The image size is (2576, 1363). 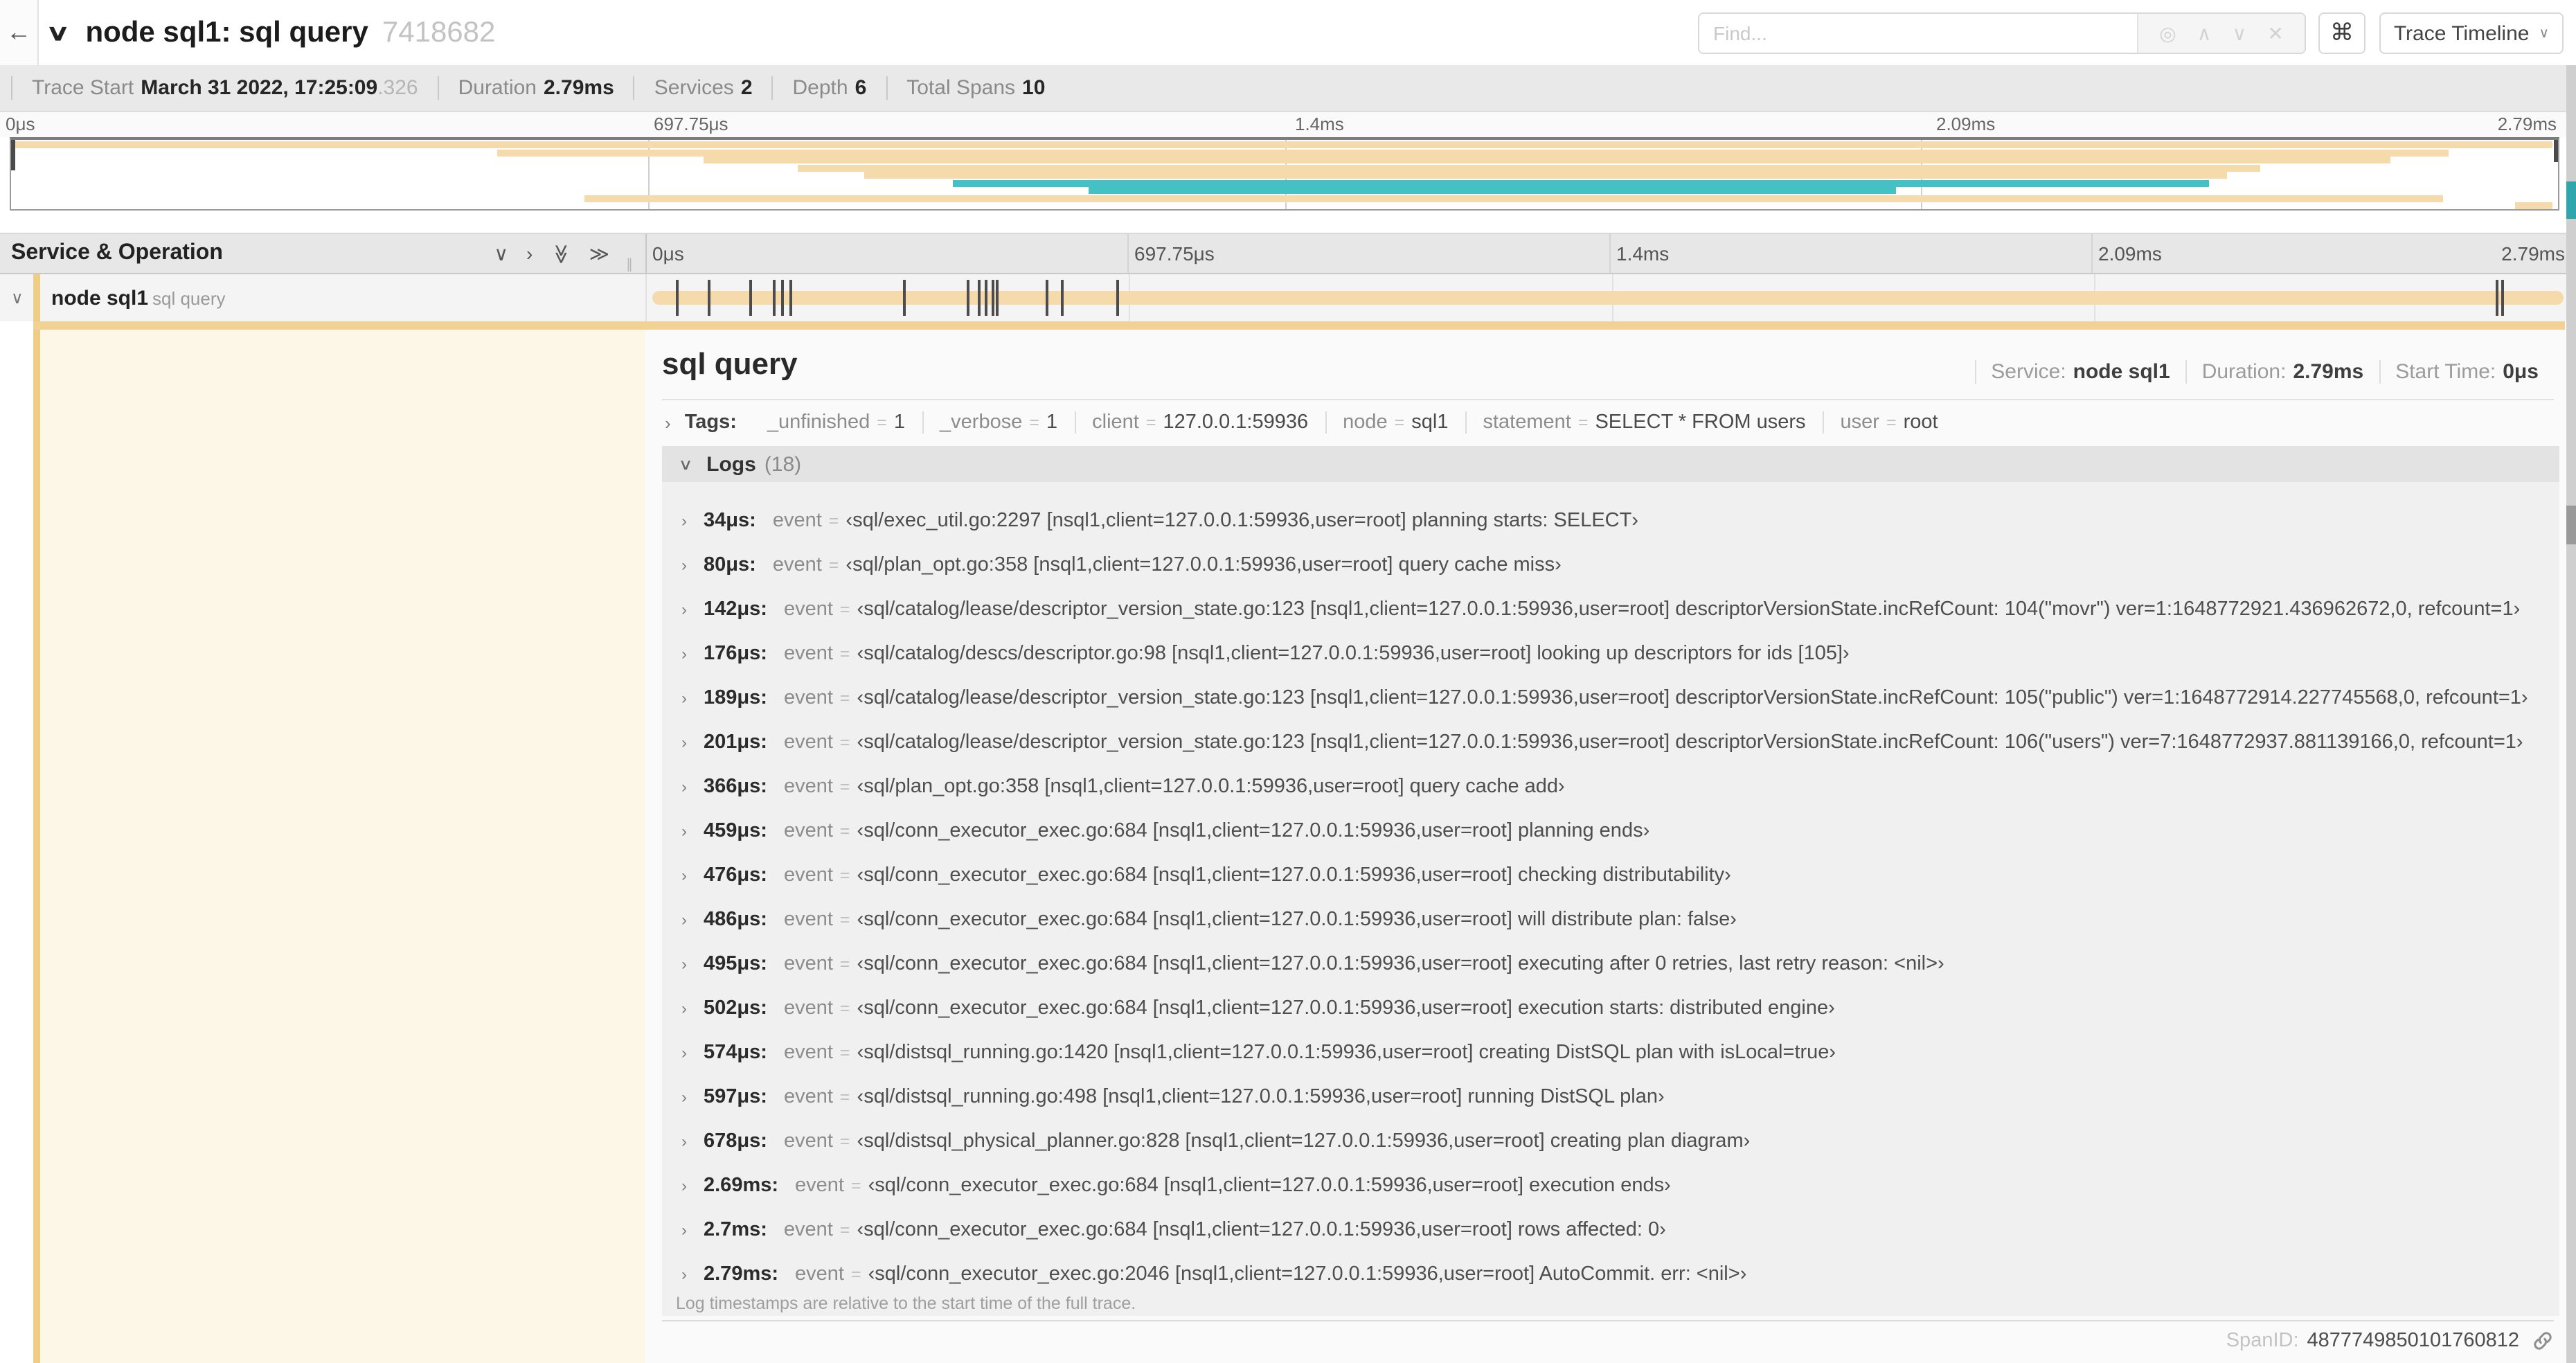 What do you see at coordinates (1608, 399) in the screenshot?
I see `detail-divider` at bounding box center [1608, 399].